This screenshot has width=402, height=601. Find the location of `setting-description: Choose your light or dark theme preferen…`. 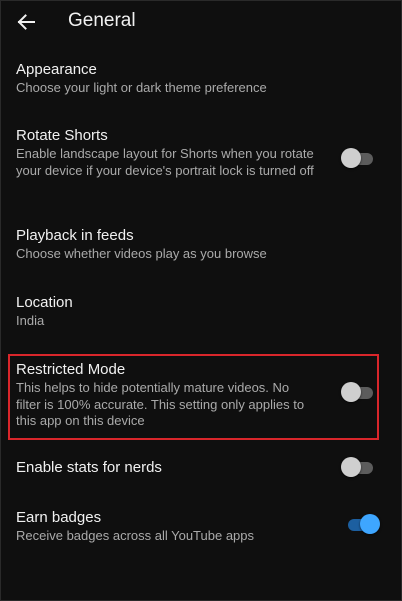

setting-description: Choose your light or dark theme preferen… is located at coordinates (141, 87).